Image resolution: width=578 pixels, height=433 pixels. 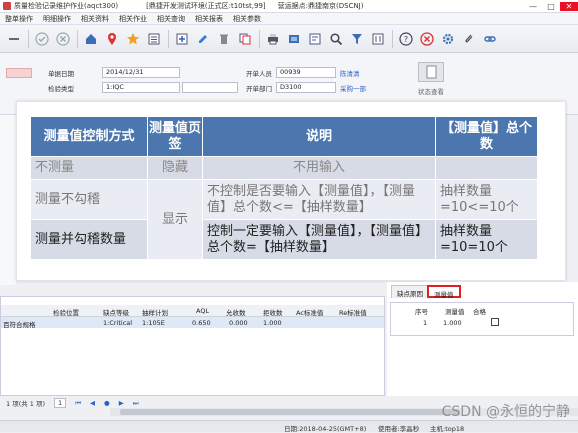 I want to click on header-total-count: 【测量值】总个数, so click(x=486, y=136).